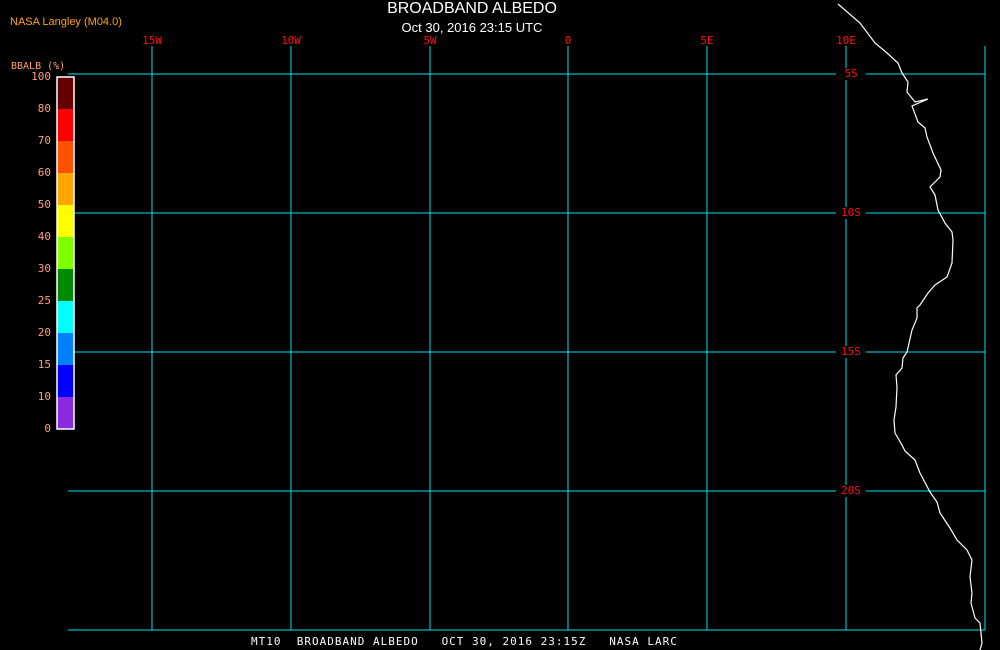  I want to click on longitude-label: 0, so click(568, 40).